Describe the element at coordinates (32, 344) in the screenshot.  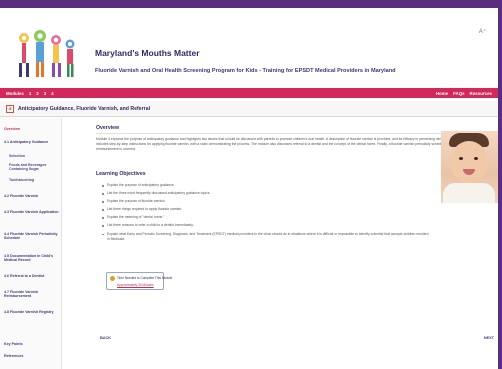
I see `sidebar-item-key-points: Key Points` at that location.